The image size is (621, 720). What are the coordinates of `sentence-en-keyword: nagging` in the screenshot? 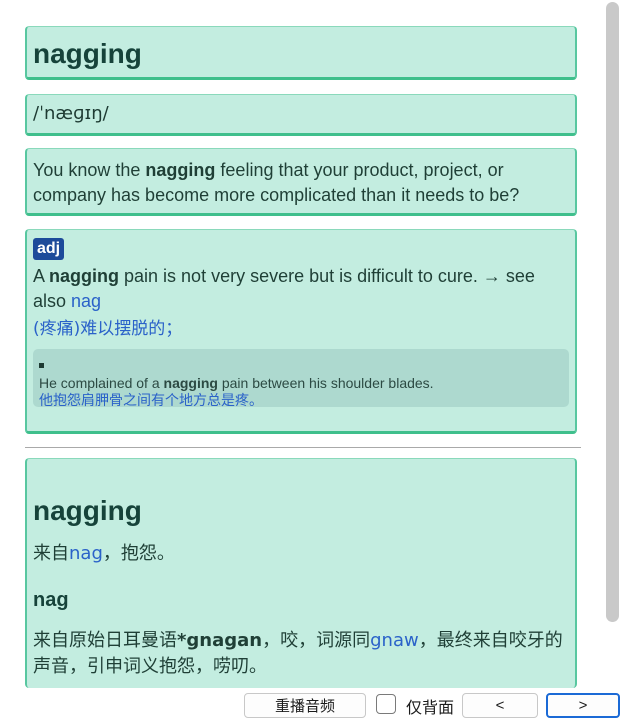 It's located at (190, 383).